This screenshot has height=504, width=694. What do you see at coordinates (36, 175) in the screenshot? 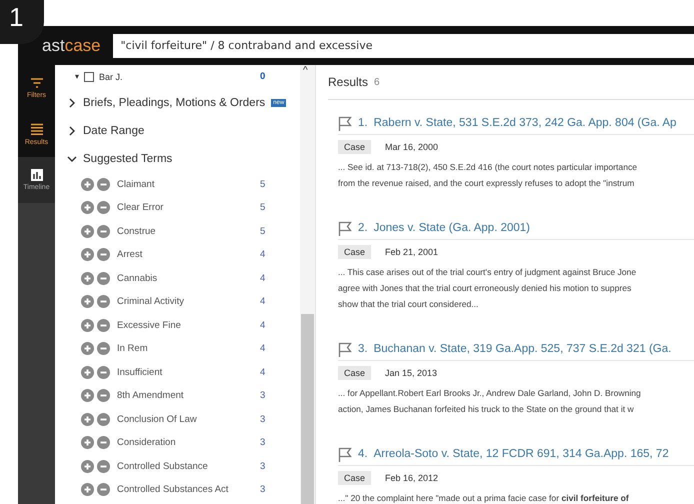
I see `bar-chart-icon` at bounding box center [36, 175].